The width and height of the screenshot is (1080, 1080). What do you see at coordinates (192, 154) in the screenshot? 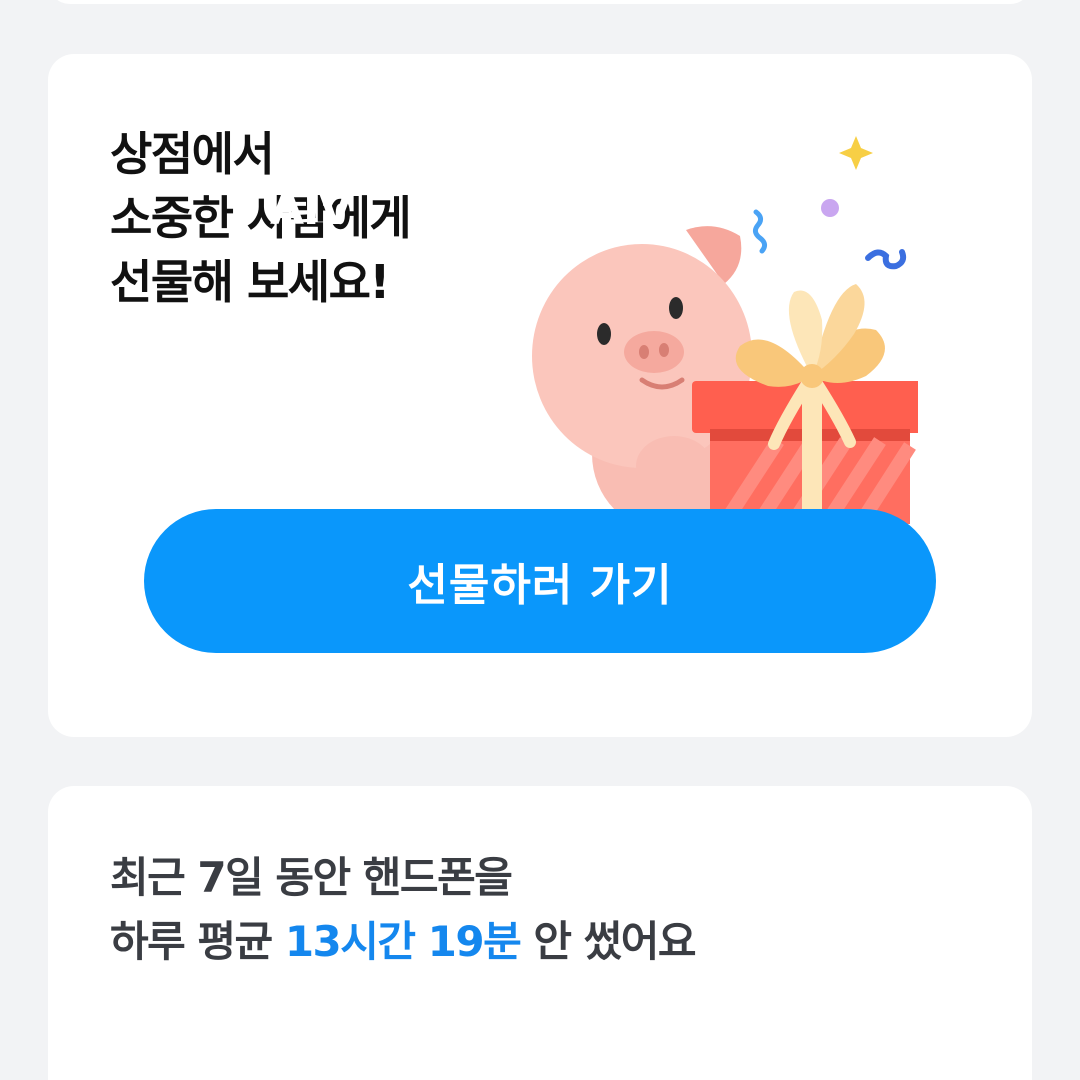
I see `gift-headline-line-1: 상점에서` at bounding box center [192, 154].